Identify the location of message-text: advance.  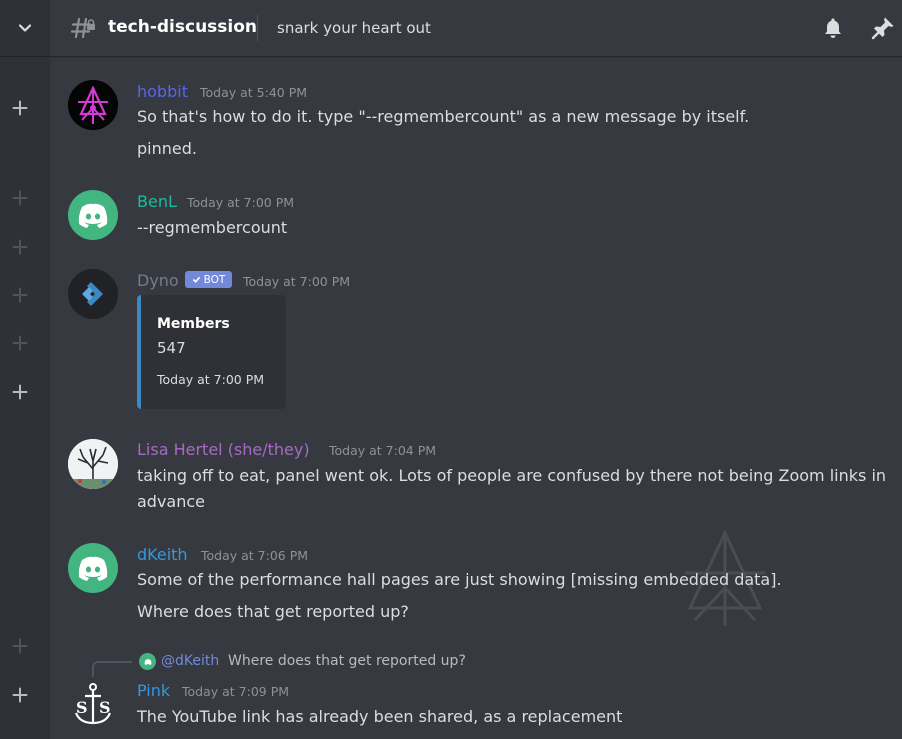
(171, 501).